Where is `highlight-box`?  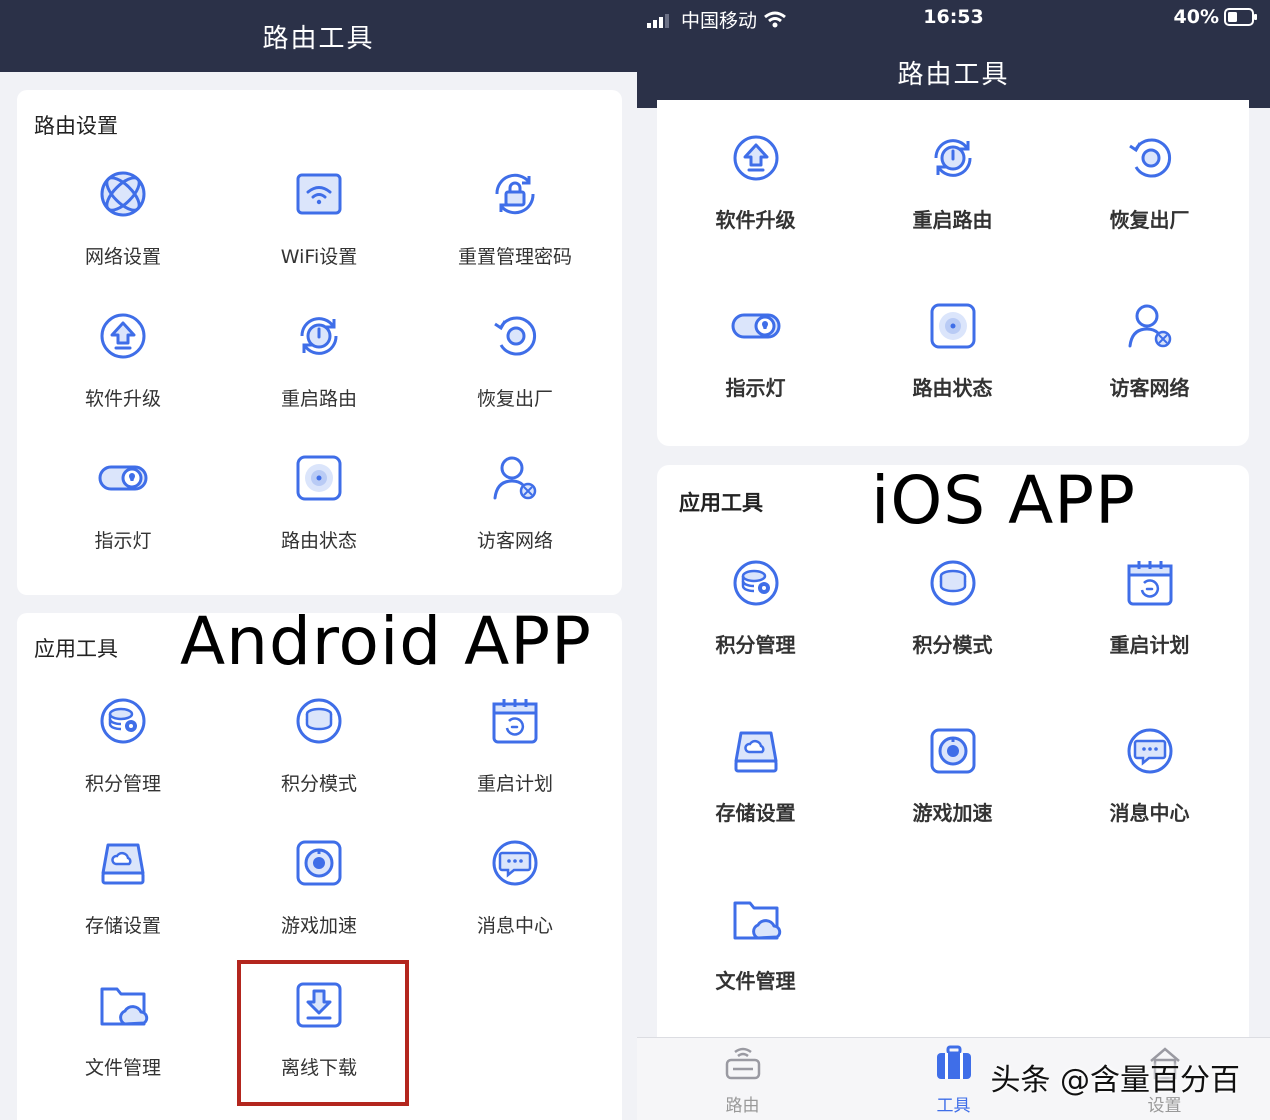
highlight-box is located at coordinates (323, 1033).